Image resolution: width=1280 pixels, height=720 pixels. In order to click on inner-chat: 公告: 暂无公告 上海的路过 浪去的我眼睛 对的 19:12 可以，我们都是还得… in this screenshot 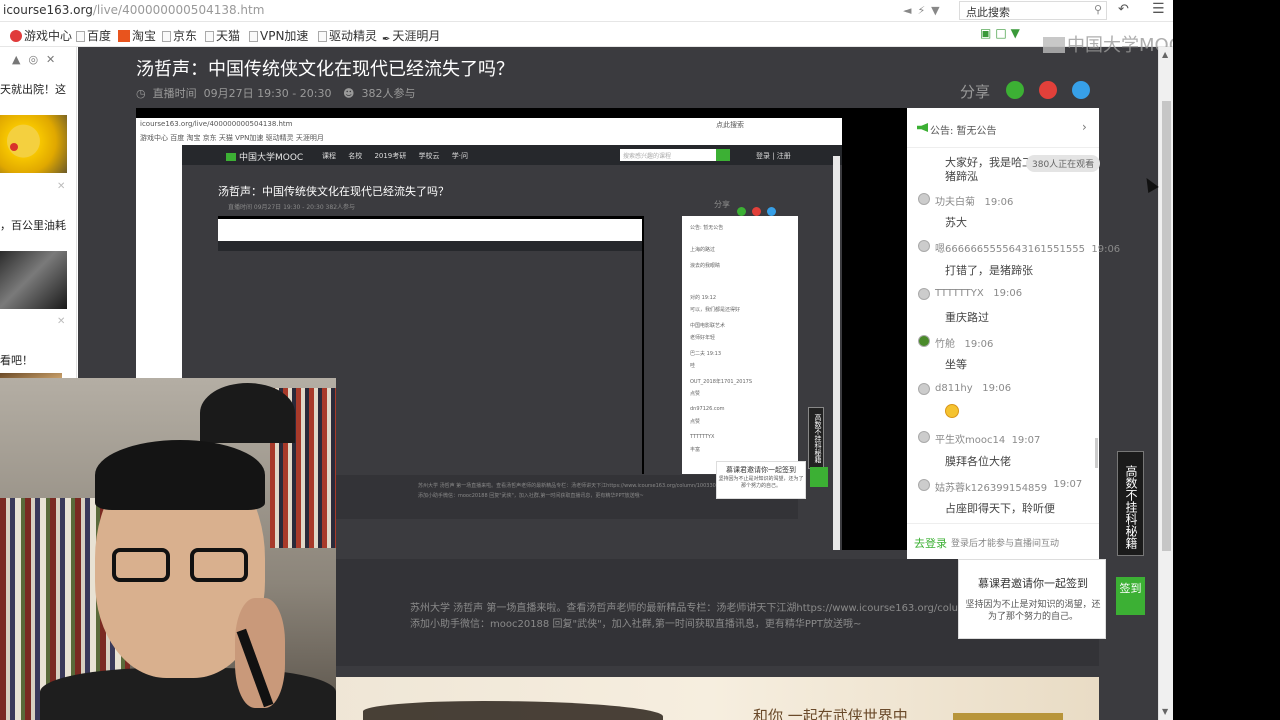, I will do `click(740, 345)`.